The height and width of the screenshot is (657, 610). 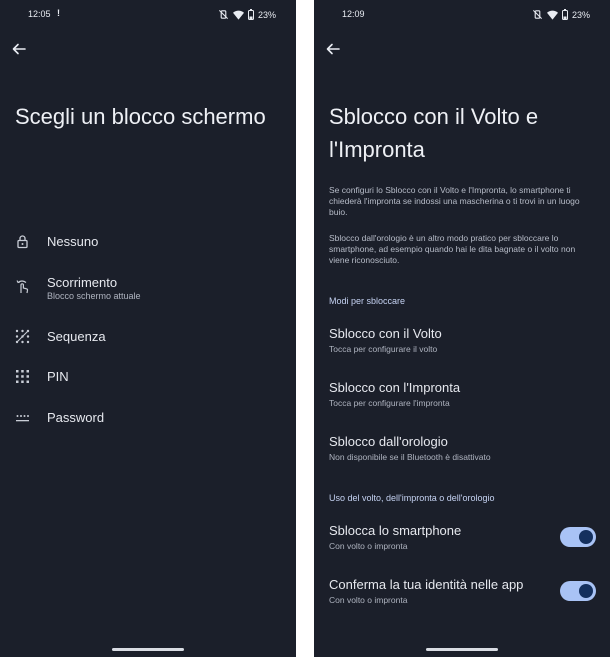 I want to click on confirm-identity-toggle, so click(x=578, y=591).